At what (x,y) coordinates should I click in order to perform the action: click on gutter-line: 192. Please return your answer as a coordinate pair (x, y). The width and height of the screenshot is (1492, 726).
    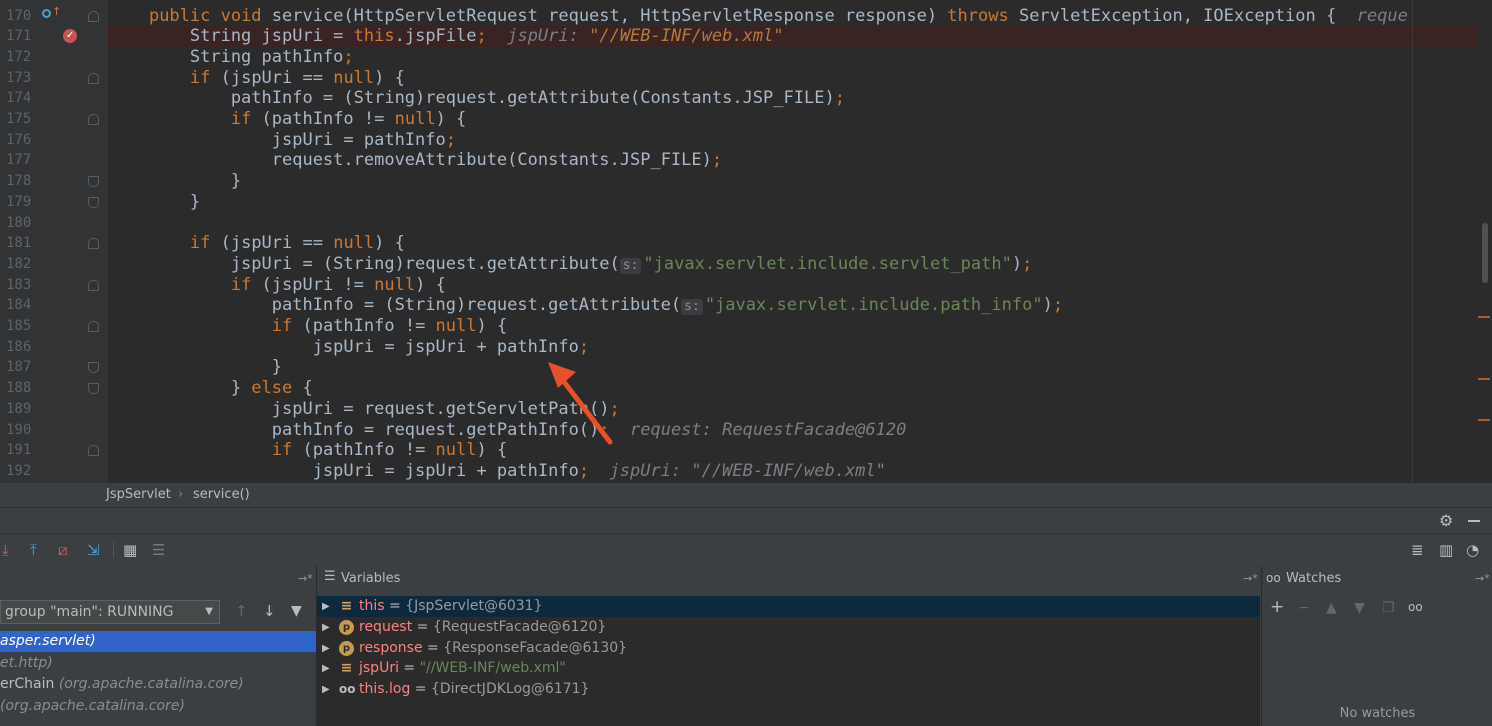
    Looking at the image, I should click on (54, 471).